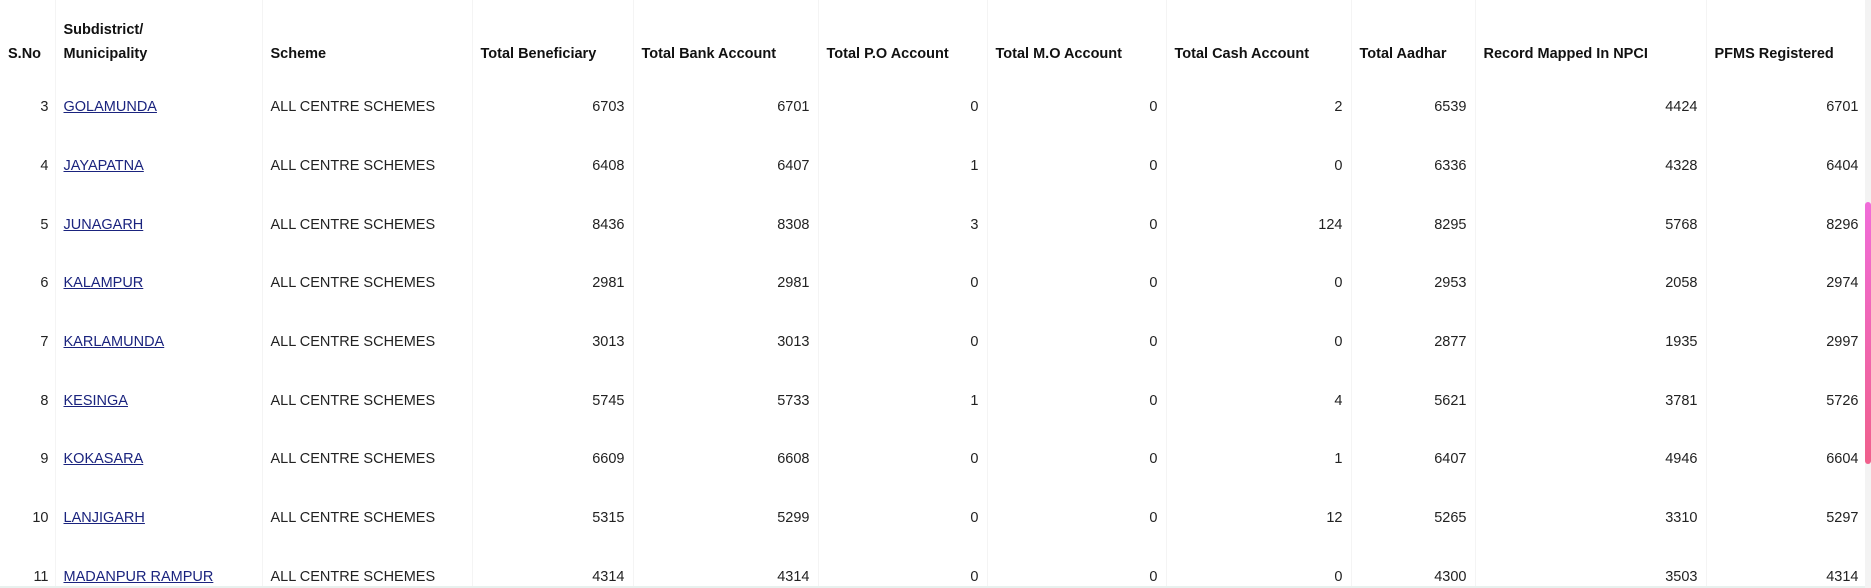  Describe the element at coordinates (1787, 401) in the screenshot. I see `cell-pfms-registered: 5726` at that location.